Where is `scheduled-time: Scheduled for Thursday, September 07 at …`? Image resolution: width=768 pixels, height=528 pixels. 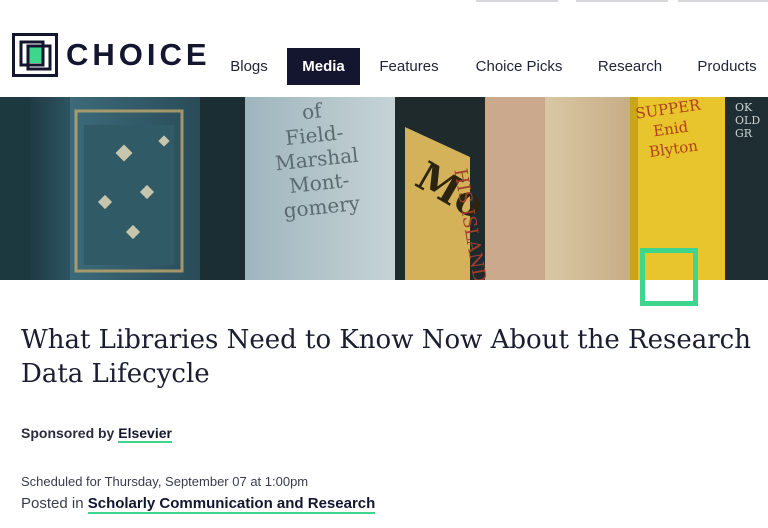 scheduled-time: Scheduled for Thursday, September 07 at … is located at coordinates (165, 481).